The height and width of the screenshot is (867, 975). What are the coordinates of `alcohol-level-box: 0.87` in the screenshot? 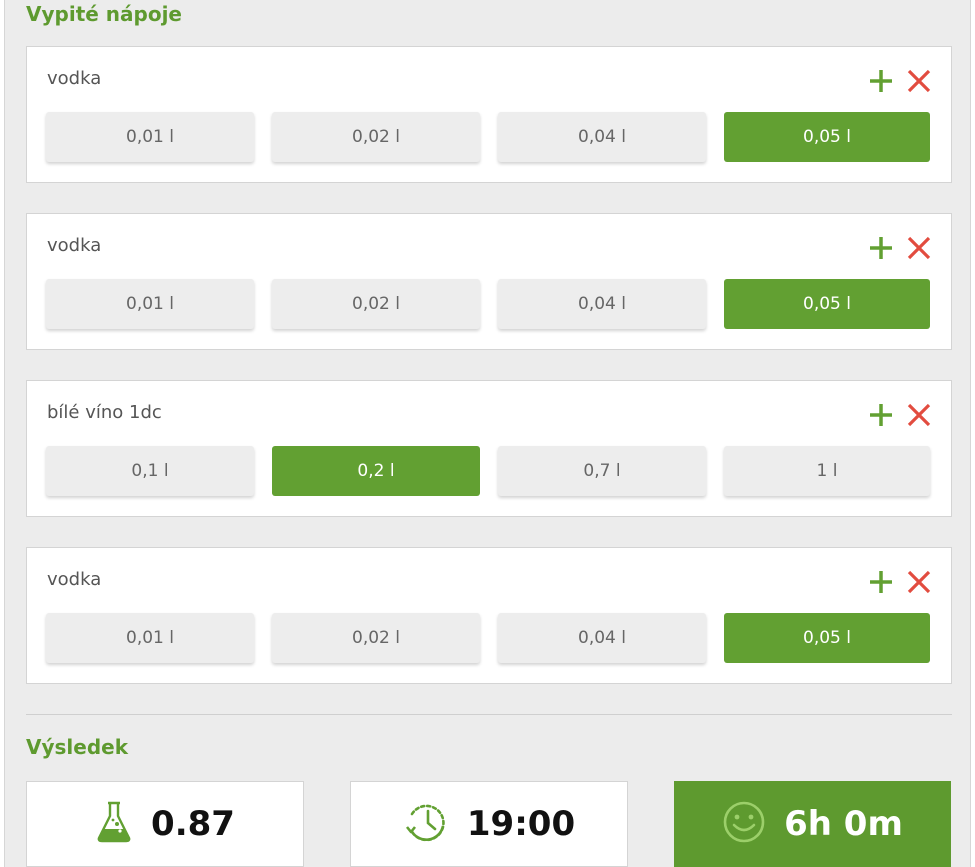 It's located at (165, 824).